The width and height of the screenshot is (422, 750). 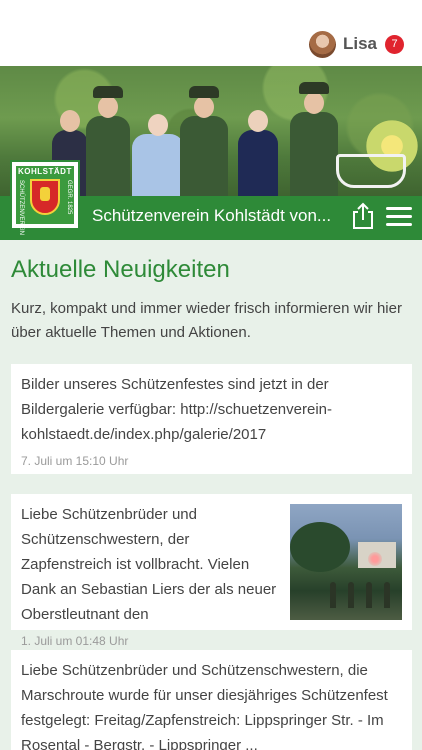 What do you see at coordinates (346, 562) in the screenshot?
I see `news-thumbnail` at bounding box center [346, 562].